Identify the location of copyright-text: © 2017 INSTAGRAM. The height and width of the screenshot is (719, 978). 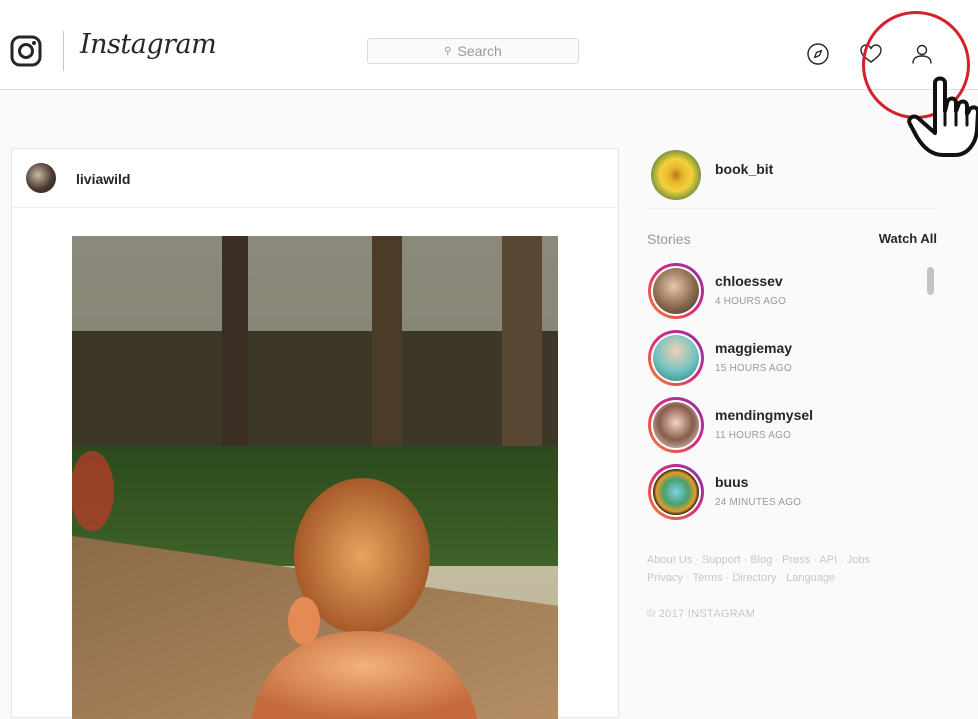
(701, 614).